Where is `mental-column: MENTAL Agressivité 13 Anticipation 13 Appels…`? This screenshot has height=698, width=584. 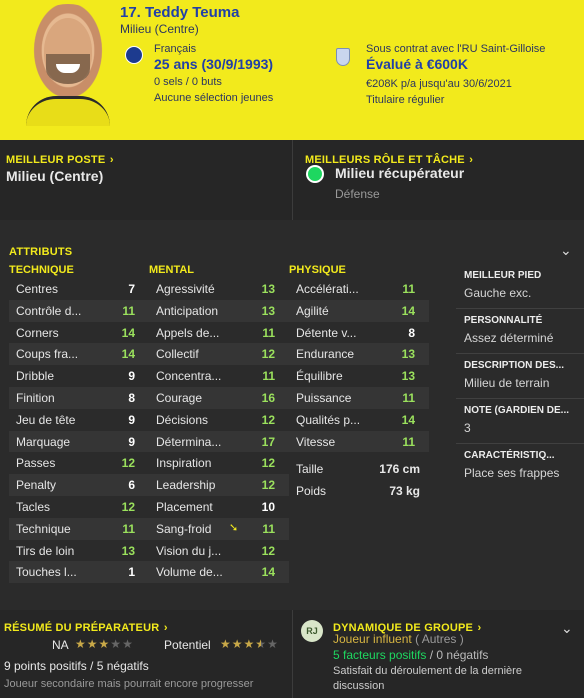 mental-column: MENTAL Agressivité 13 Anticipation 13 Appels… is located at coordinates (219, 424).